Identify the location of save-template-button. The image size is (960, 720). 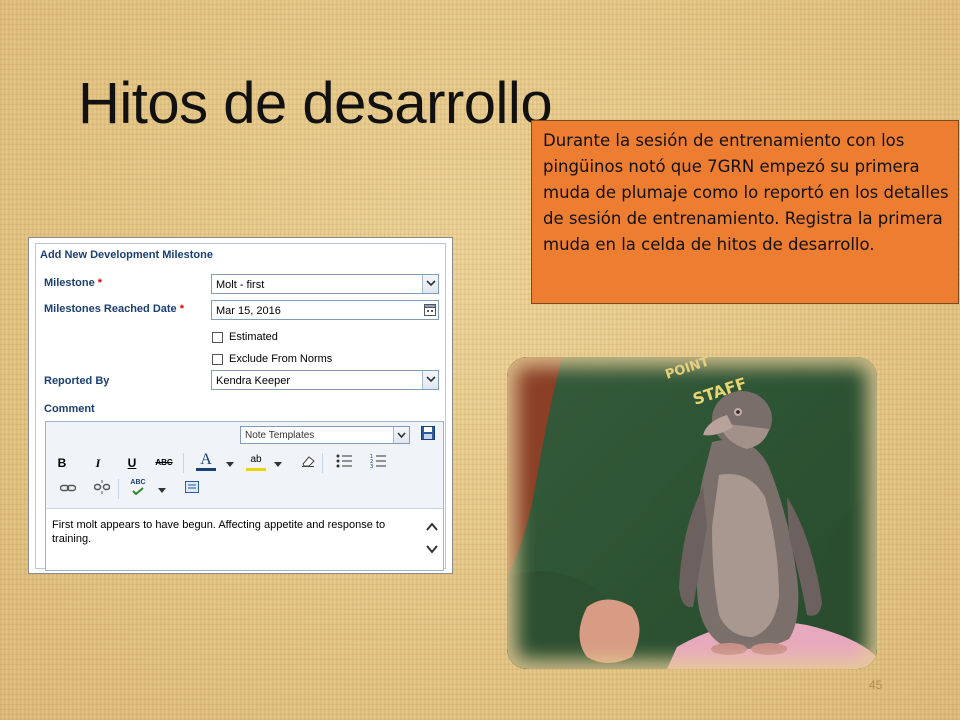
(428, 435).